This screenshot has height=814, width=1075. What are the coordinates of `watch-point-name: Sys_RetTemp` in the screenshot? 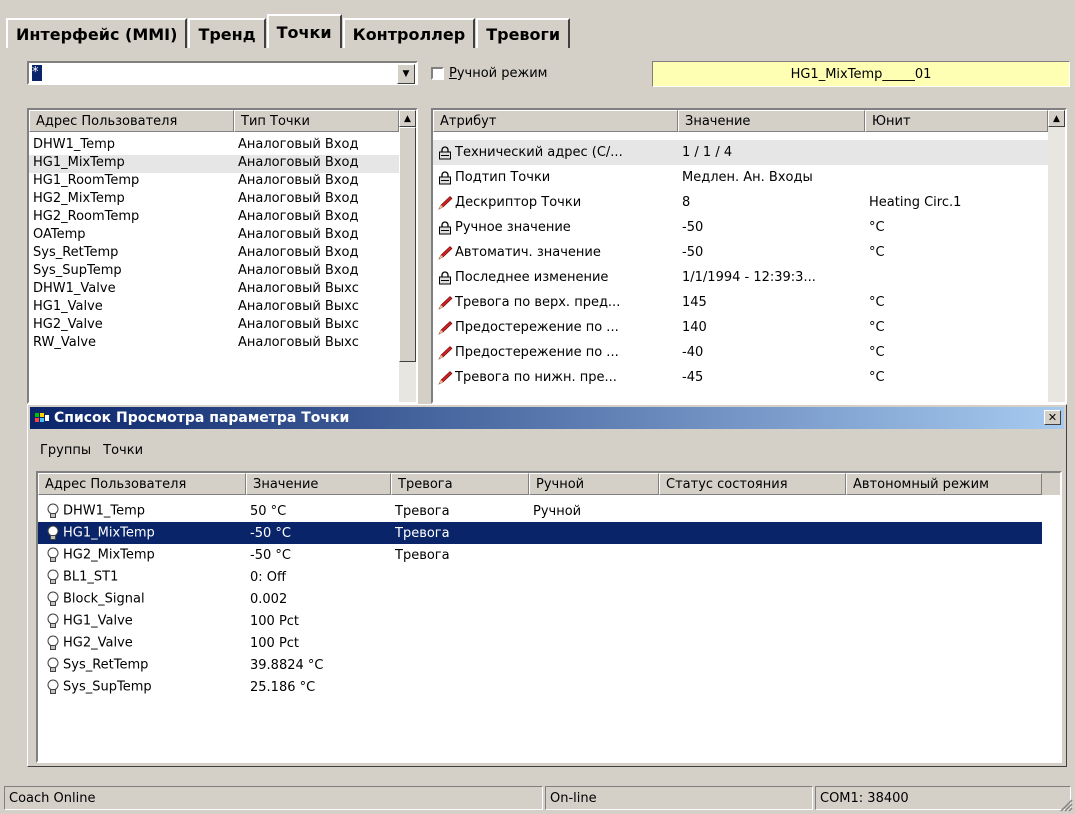 It's located at (106, 665).